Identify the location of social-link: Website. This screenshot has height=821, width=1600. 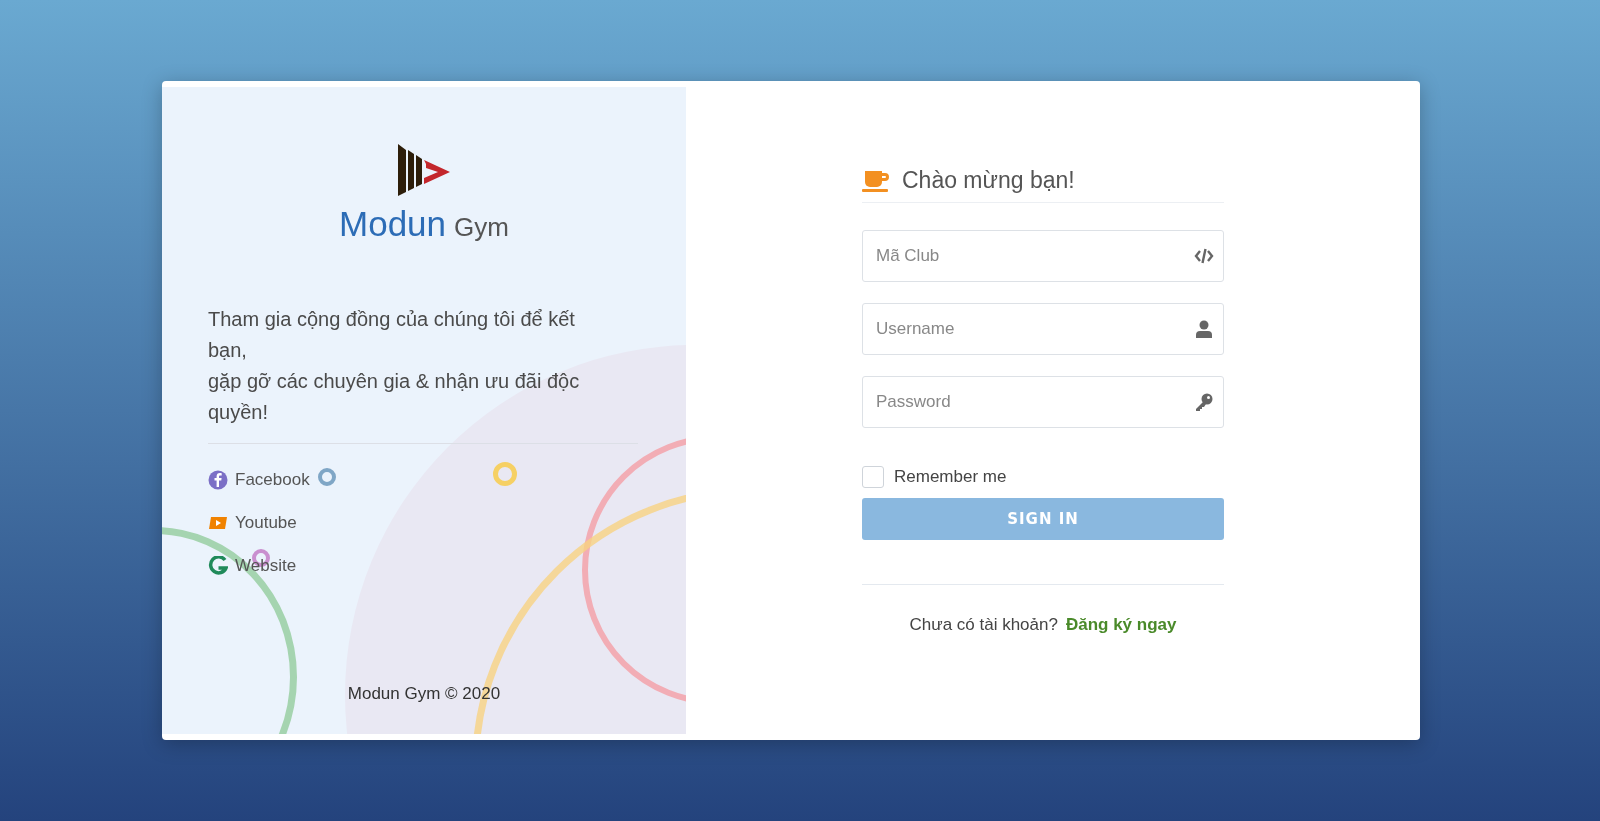
(252, 566).